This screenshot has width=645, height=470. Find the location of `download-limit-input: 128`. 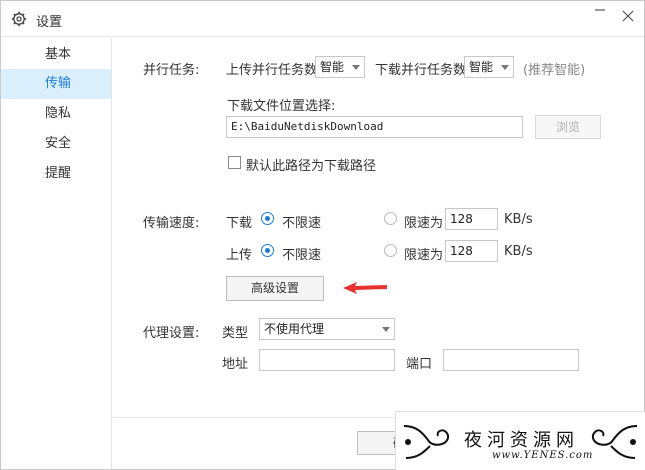

download-limit-input: 128 is located at coordinates (471, 219).